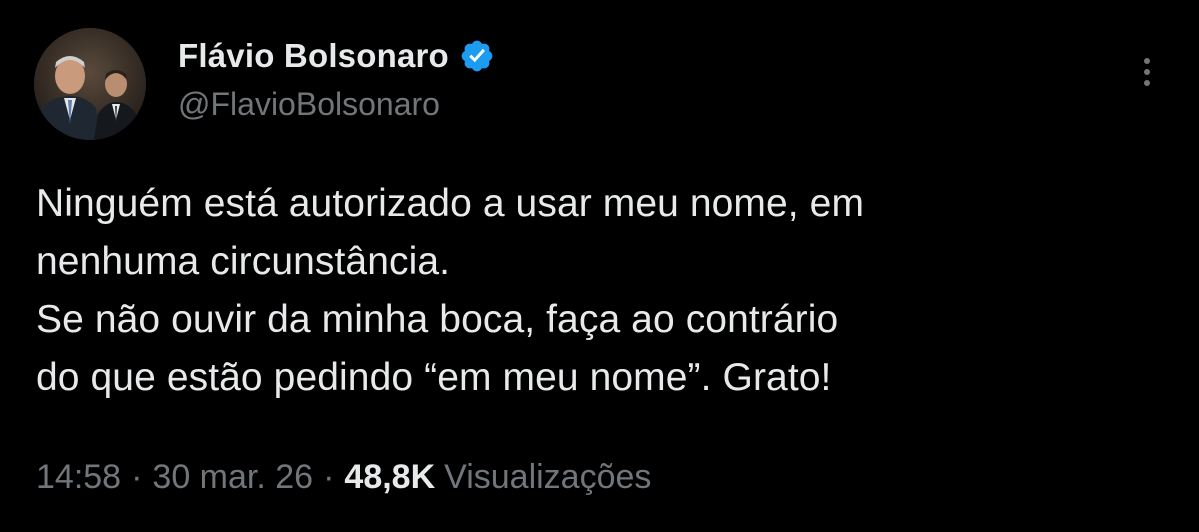 This screenshot has width=1199, height=532. What do you see at coordinates (1147, 72) in the screenshot?
I see `more-options-icon` at bounding box center [1147, 72].